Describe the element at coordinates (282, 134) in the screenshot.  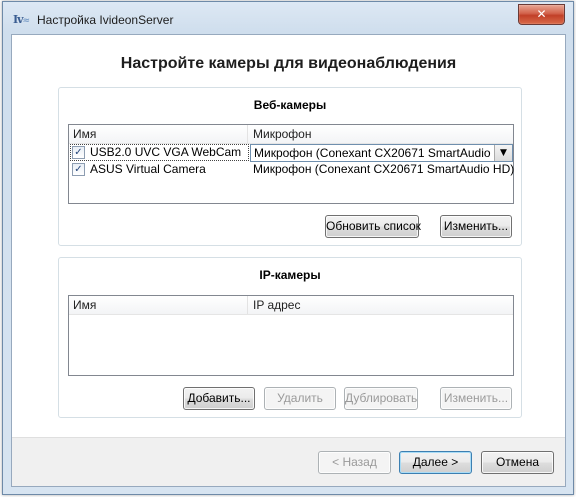
I see `column-header-microphone: Микрофон` at that location.